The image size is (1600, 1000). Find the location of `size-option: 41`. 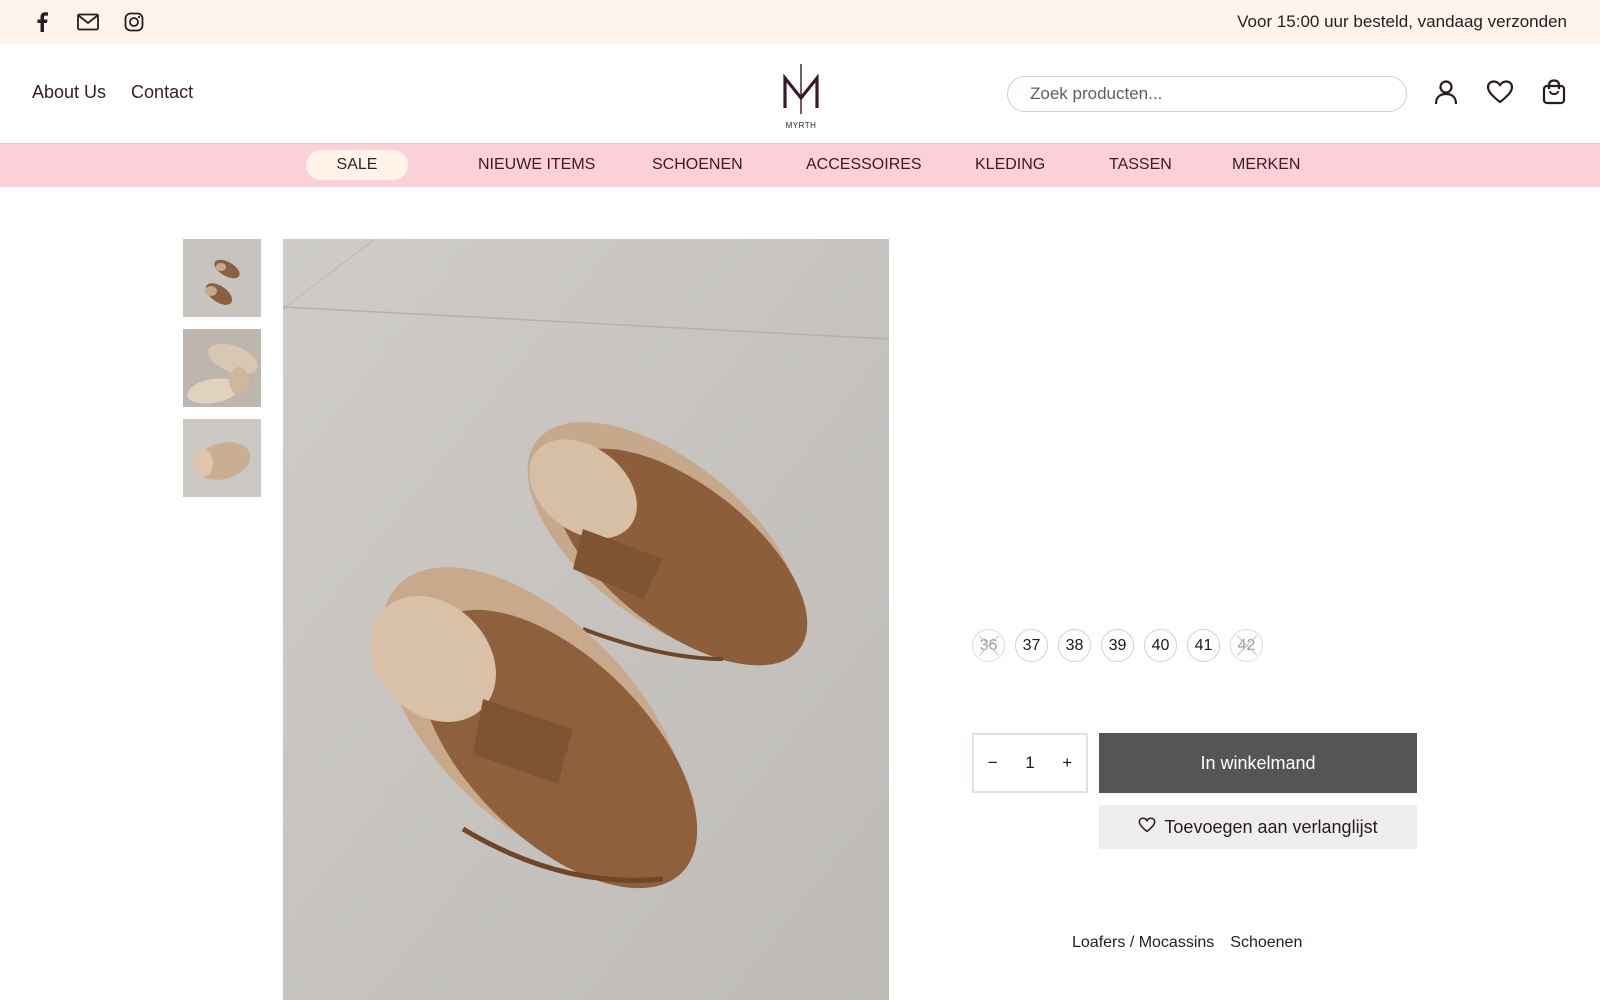

size-option: 41 is located at coordinates (1203, 645).